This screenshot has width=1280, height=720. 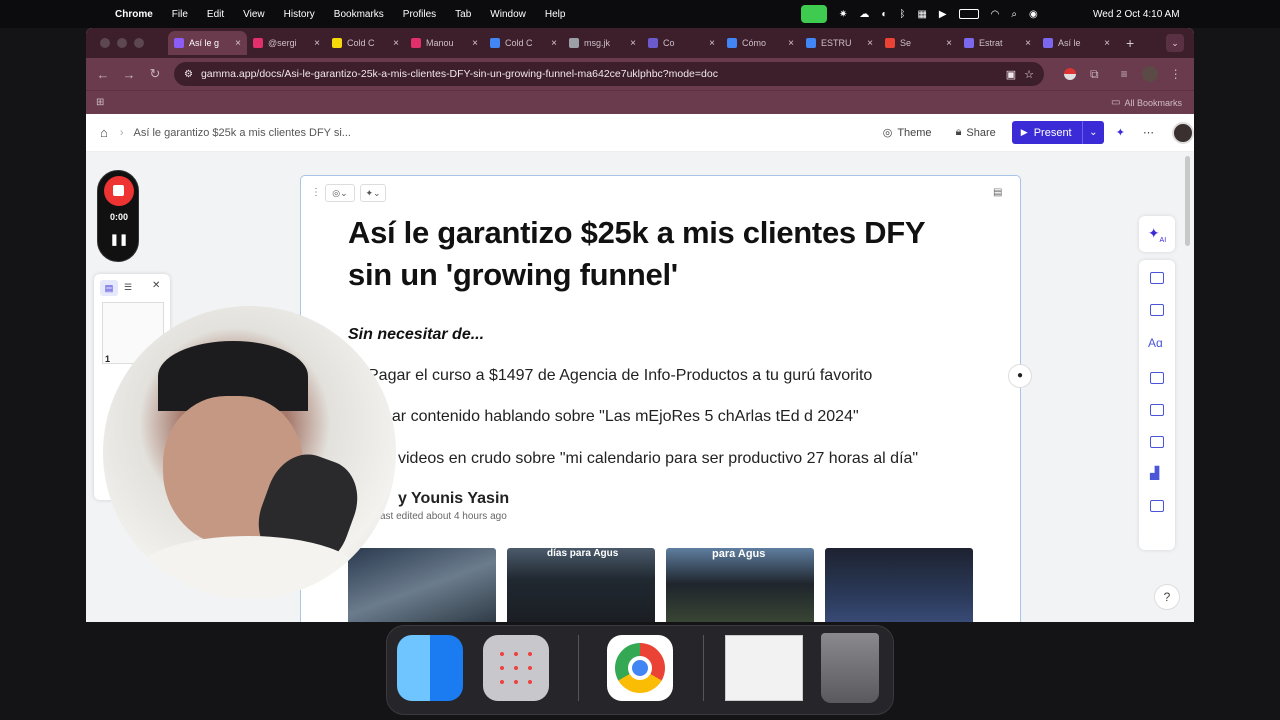 What do you see at coordinates (430, 668) in the screenshot?
I see `finder-icon` at bounding box center [430, 668].